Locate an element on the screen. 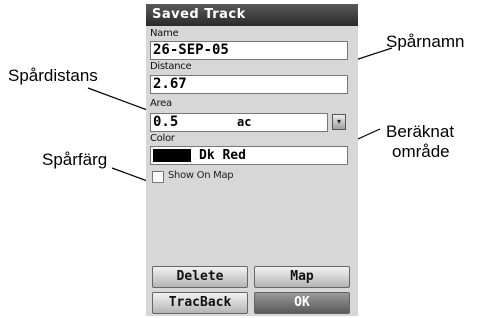  color-label: Color is located at coordinates (162, 138).